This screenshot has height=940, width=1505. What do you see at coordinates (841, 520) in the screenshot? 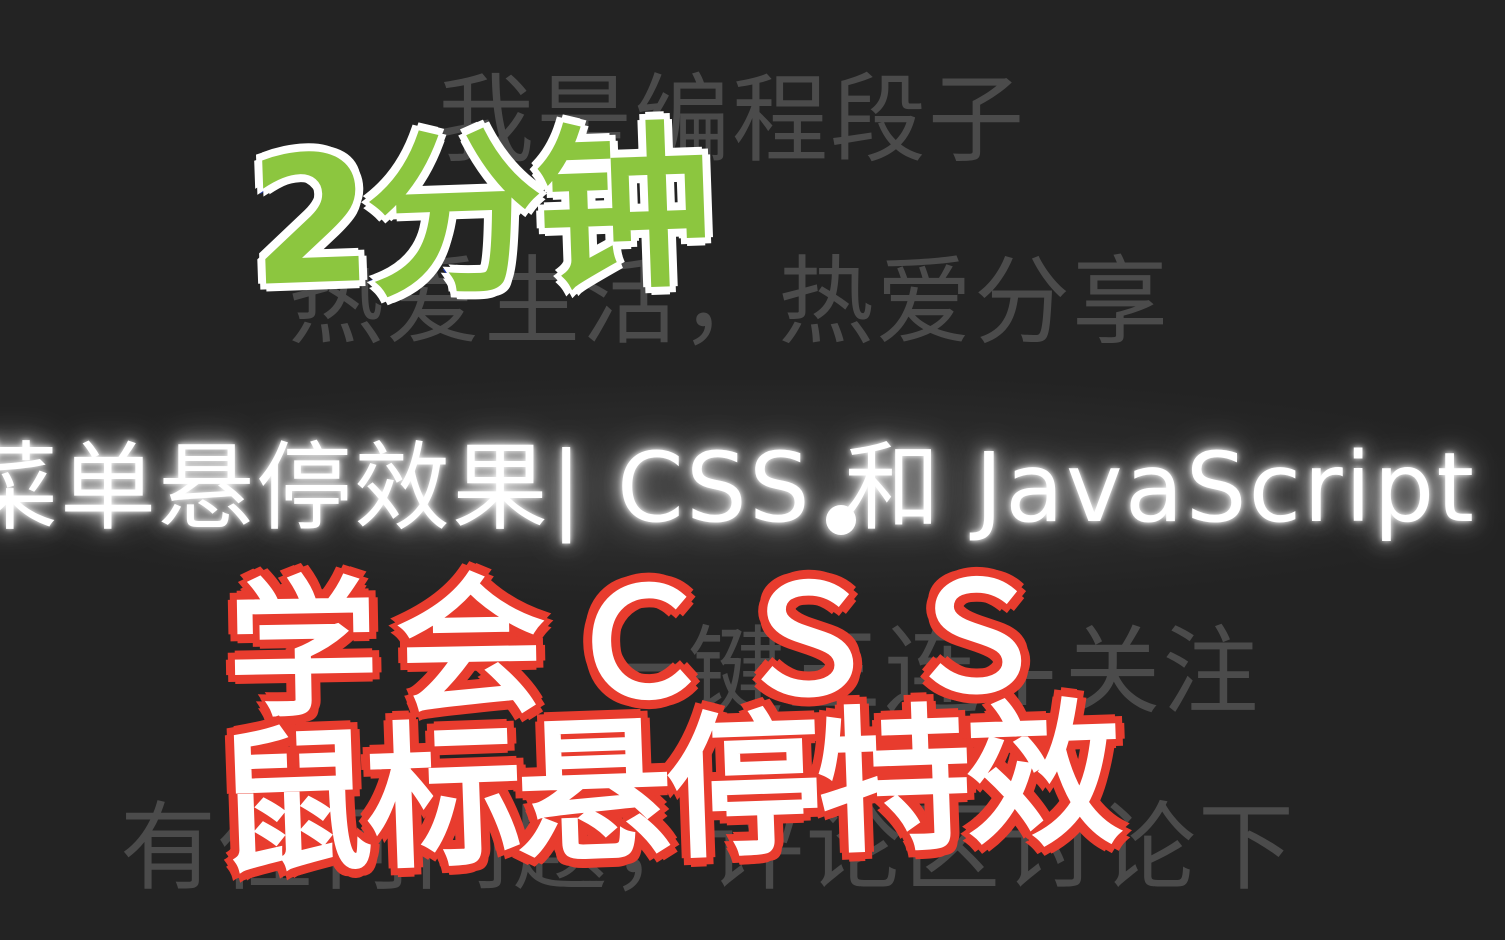
I see `cursor-dot-icon` at bounding box center [841, 520].